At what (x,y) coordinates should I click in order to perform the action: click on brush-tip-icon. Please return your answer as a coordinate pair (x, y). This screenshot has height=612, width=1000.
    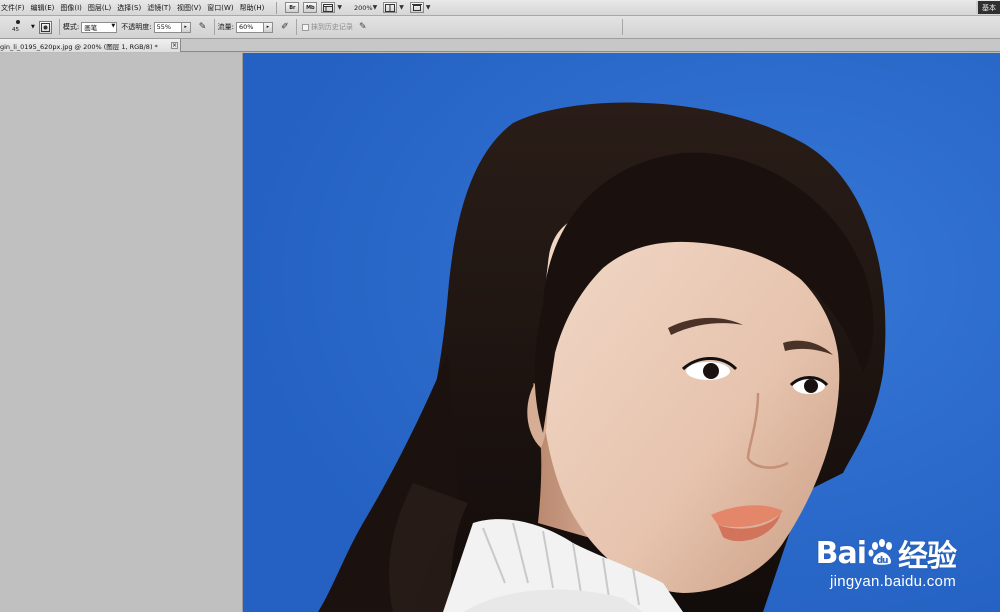
    Looking at the image, I should click on (18, 22).